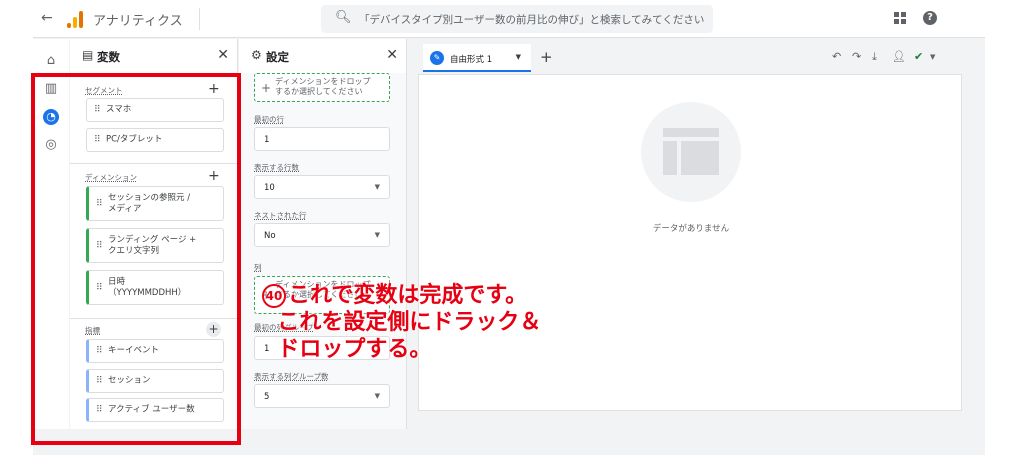  I want to click on nested-rows-select: No ▼, so click(322, 235).